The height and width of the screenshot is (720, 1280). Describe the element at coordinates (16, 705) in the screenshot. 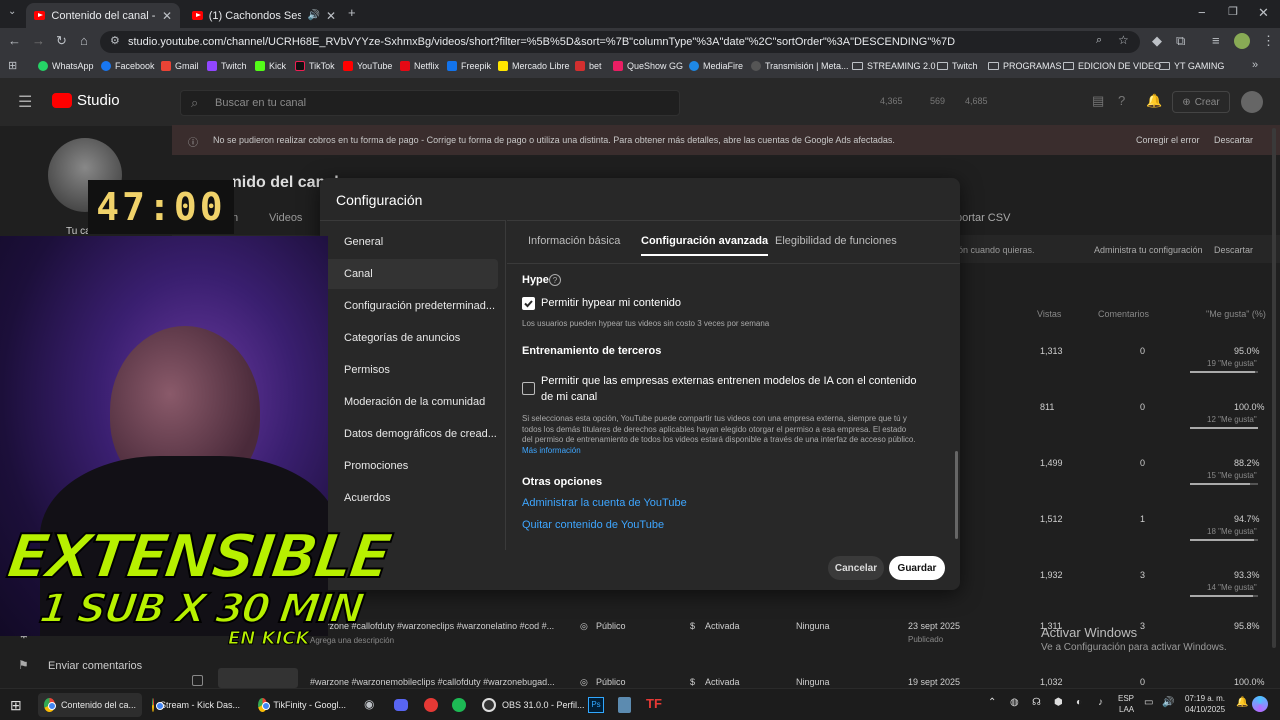

I see `start-windows-icon: ⊞` at that location.